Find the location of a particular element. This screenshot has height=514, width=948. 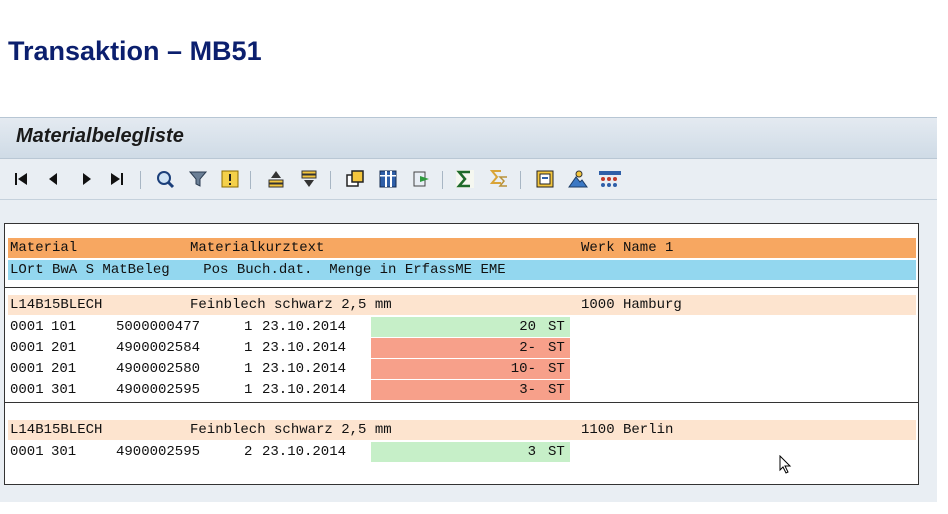

col-header-material: Material is located at coordinates (43, 248).